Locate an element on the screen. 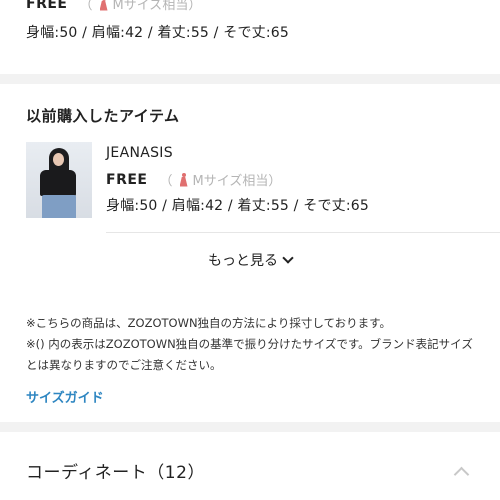 The height and width of the screenshot is (500, 500). divider is located at coordinates (303, 232).